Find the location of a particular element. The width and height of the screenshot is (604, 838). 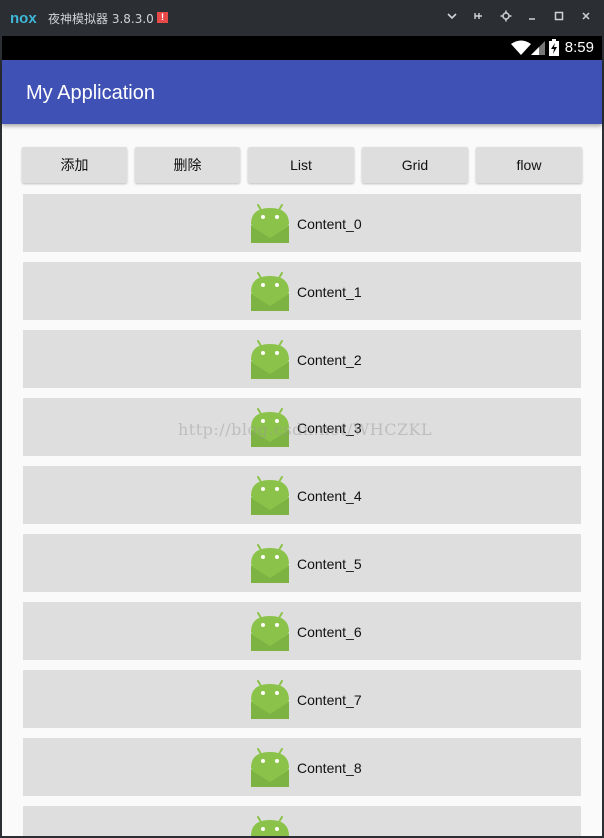

svg-text: nox is located at coordinates (23, 18).